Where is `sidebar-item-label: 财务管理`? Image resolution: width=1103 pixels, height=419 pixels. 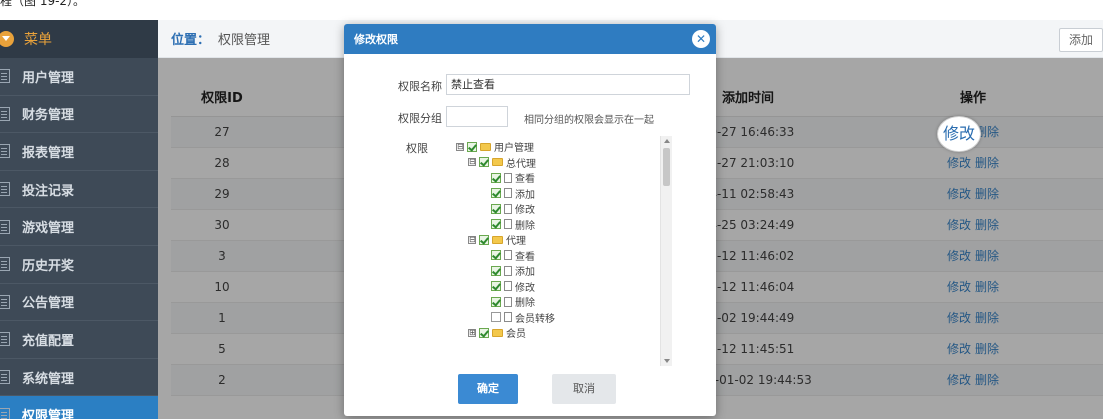 sidebar-item-label: 财务管理 is located at coordinates (48, 116).